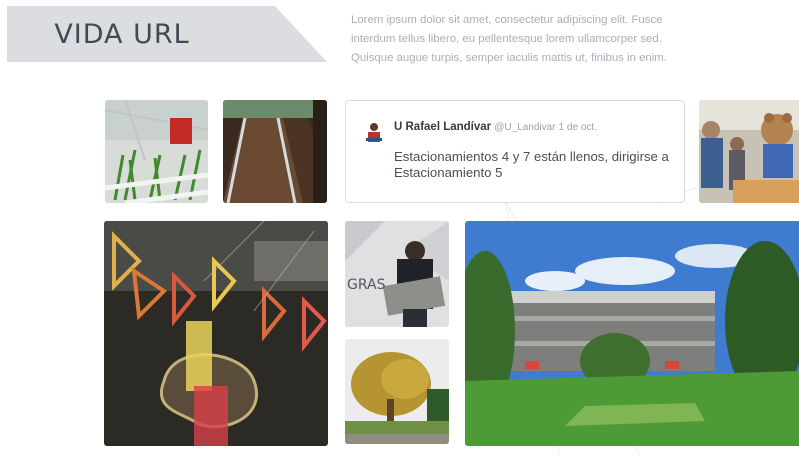  I want to click on tweet-author: U Rafael Landívar, so click(442, 127).